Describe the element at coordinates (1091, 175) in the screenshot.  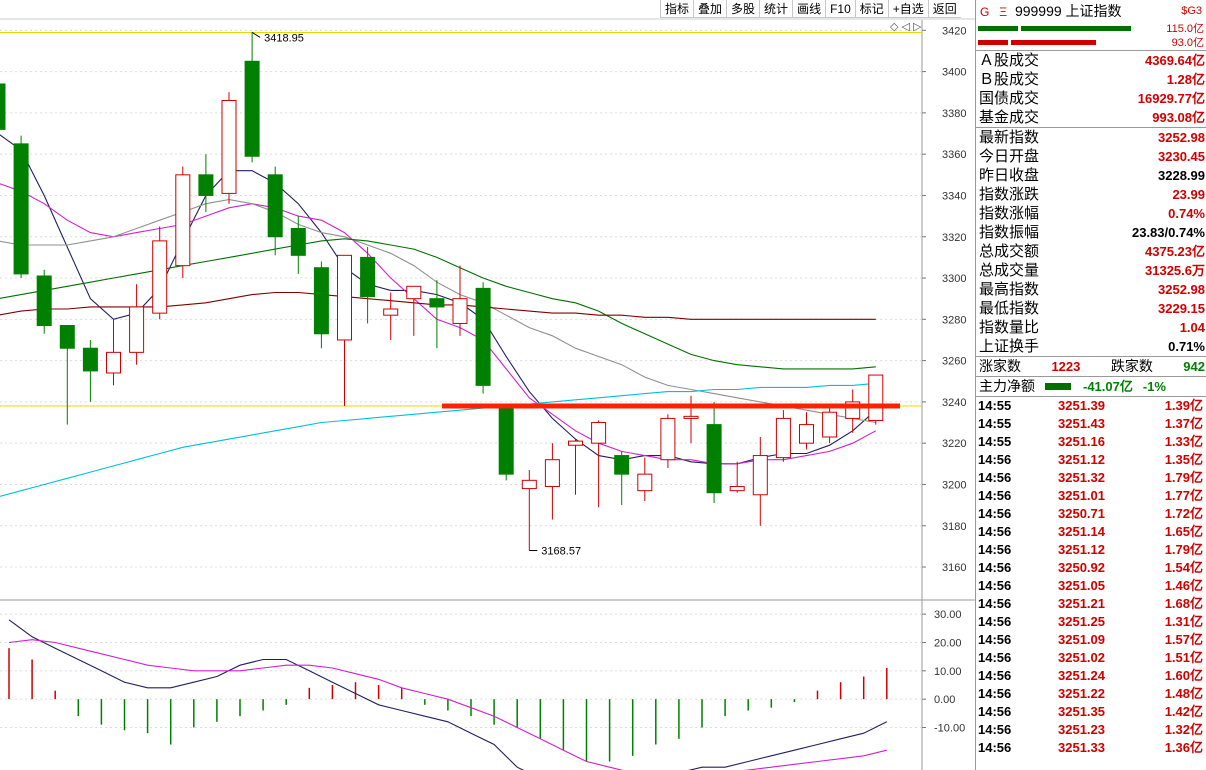
I see `stat-row: 昨日收盘 3228.99` at that location.